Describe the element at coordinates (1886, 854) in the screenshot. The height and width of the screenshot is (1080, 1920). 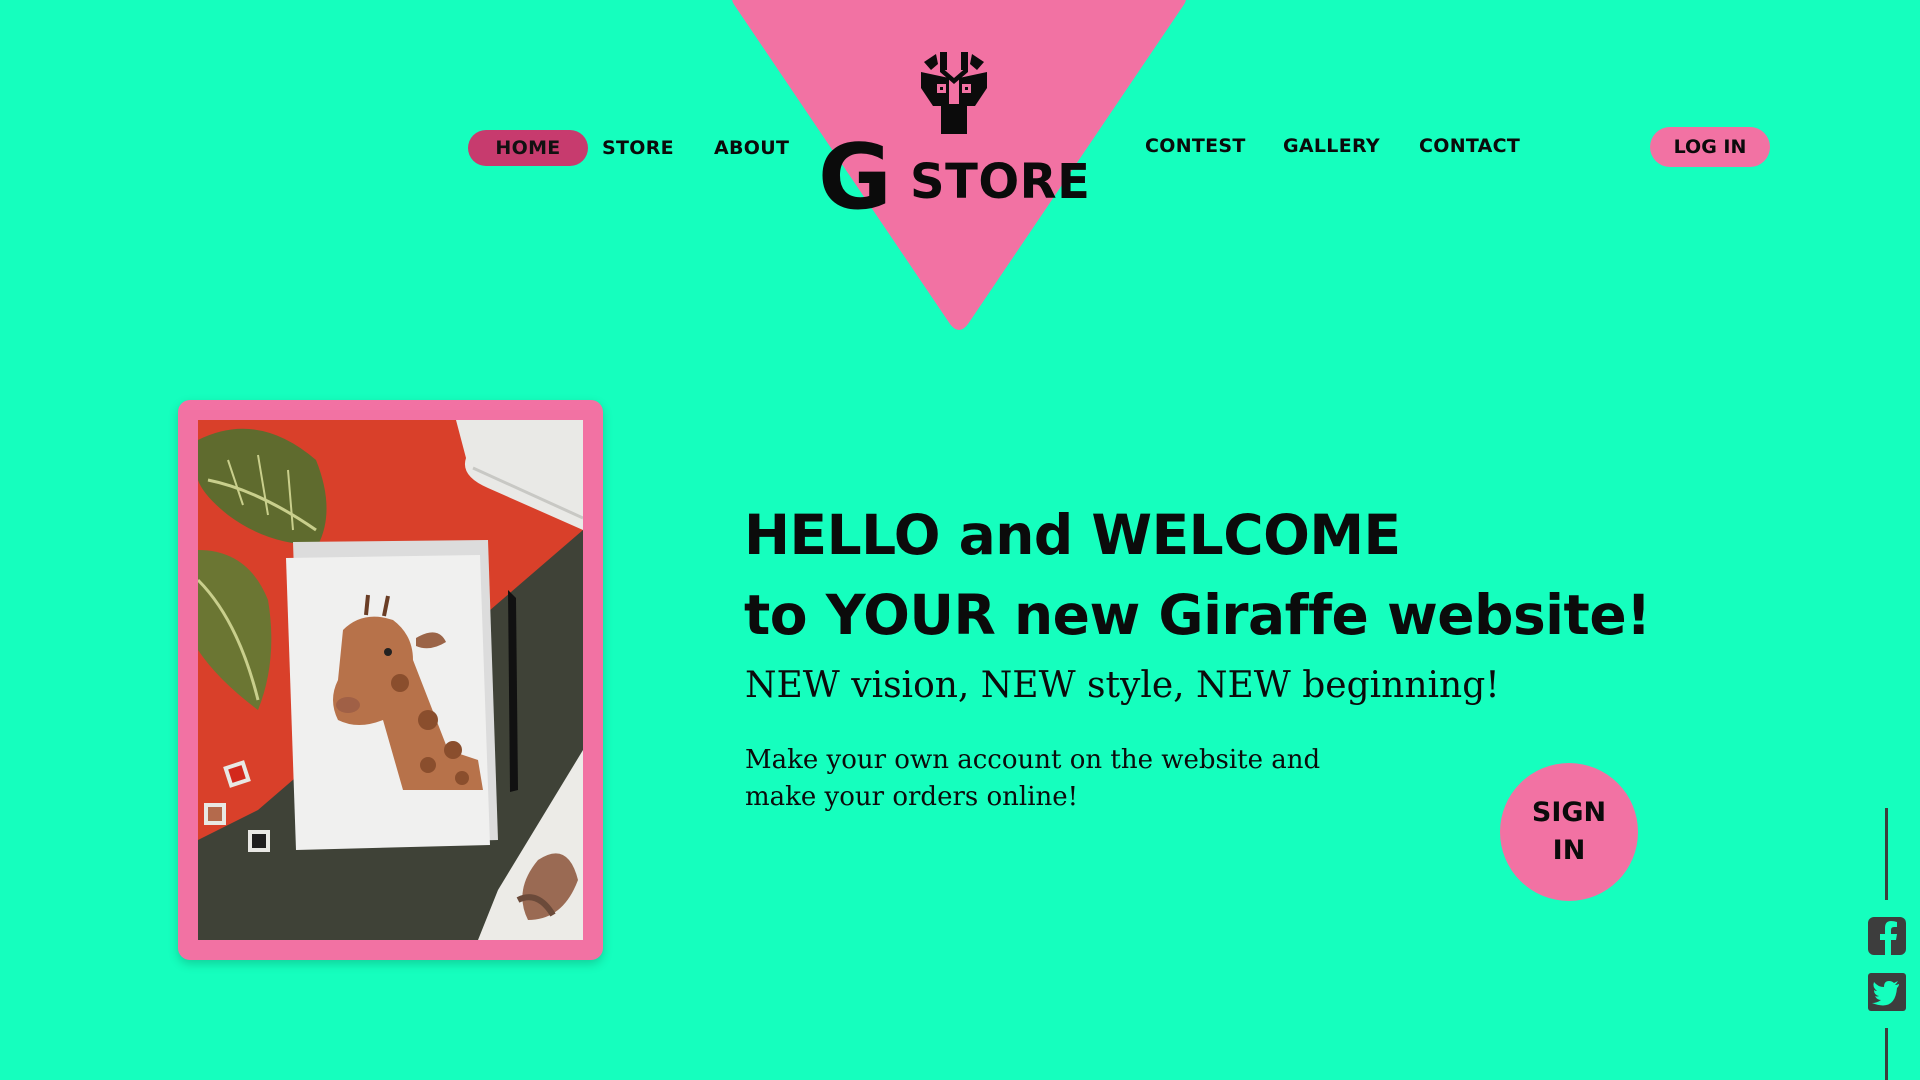
I see `social-rail-line-top` at that location.